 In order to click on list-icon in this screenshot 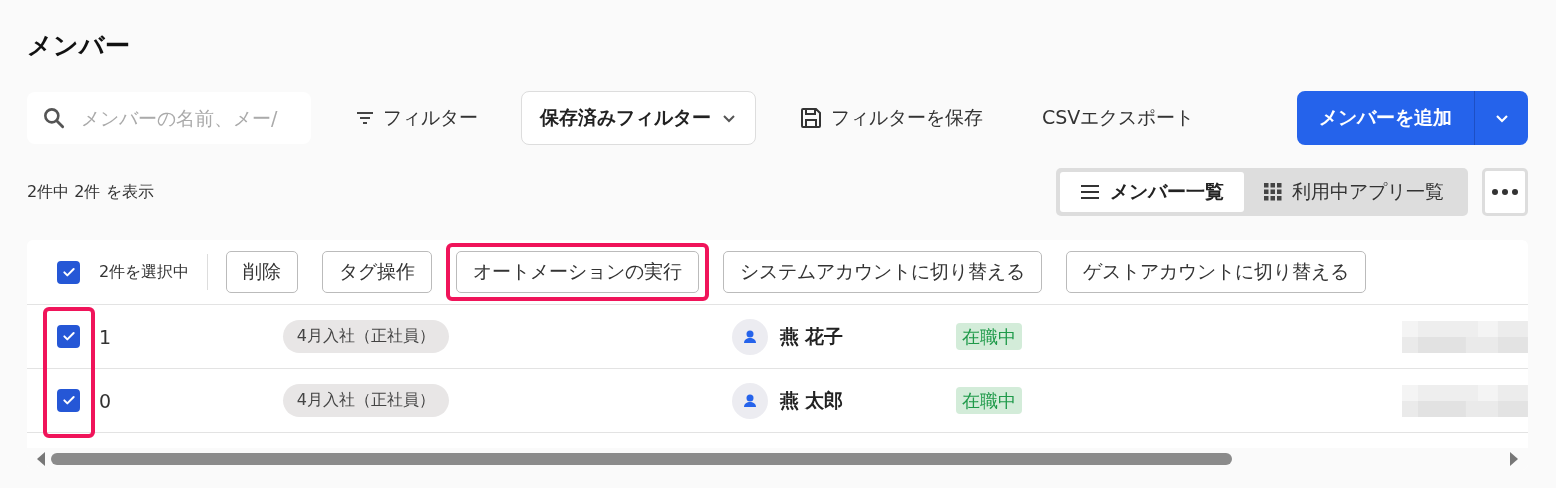, I will do `click(1090, 192)`.